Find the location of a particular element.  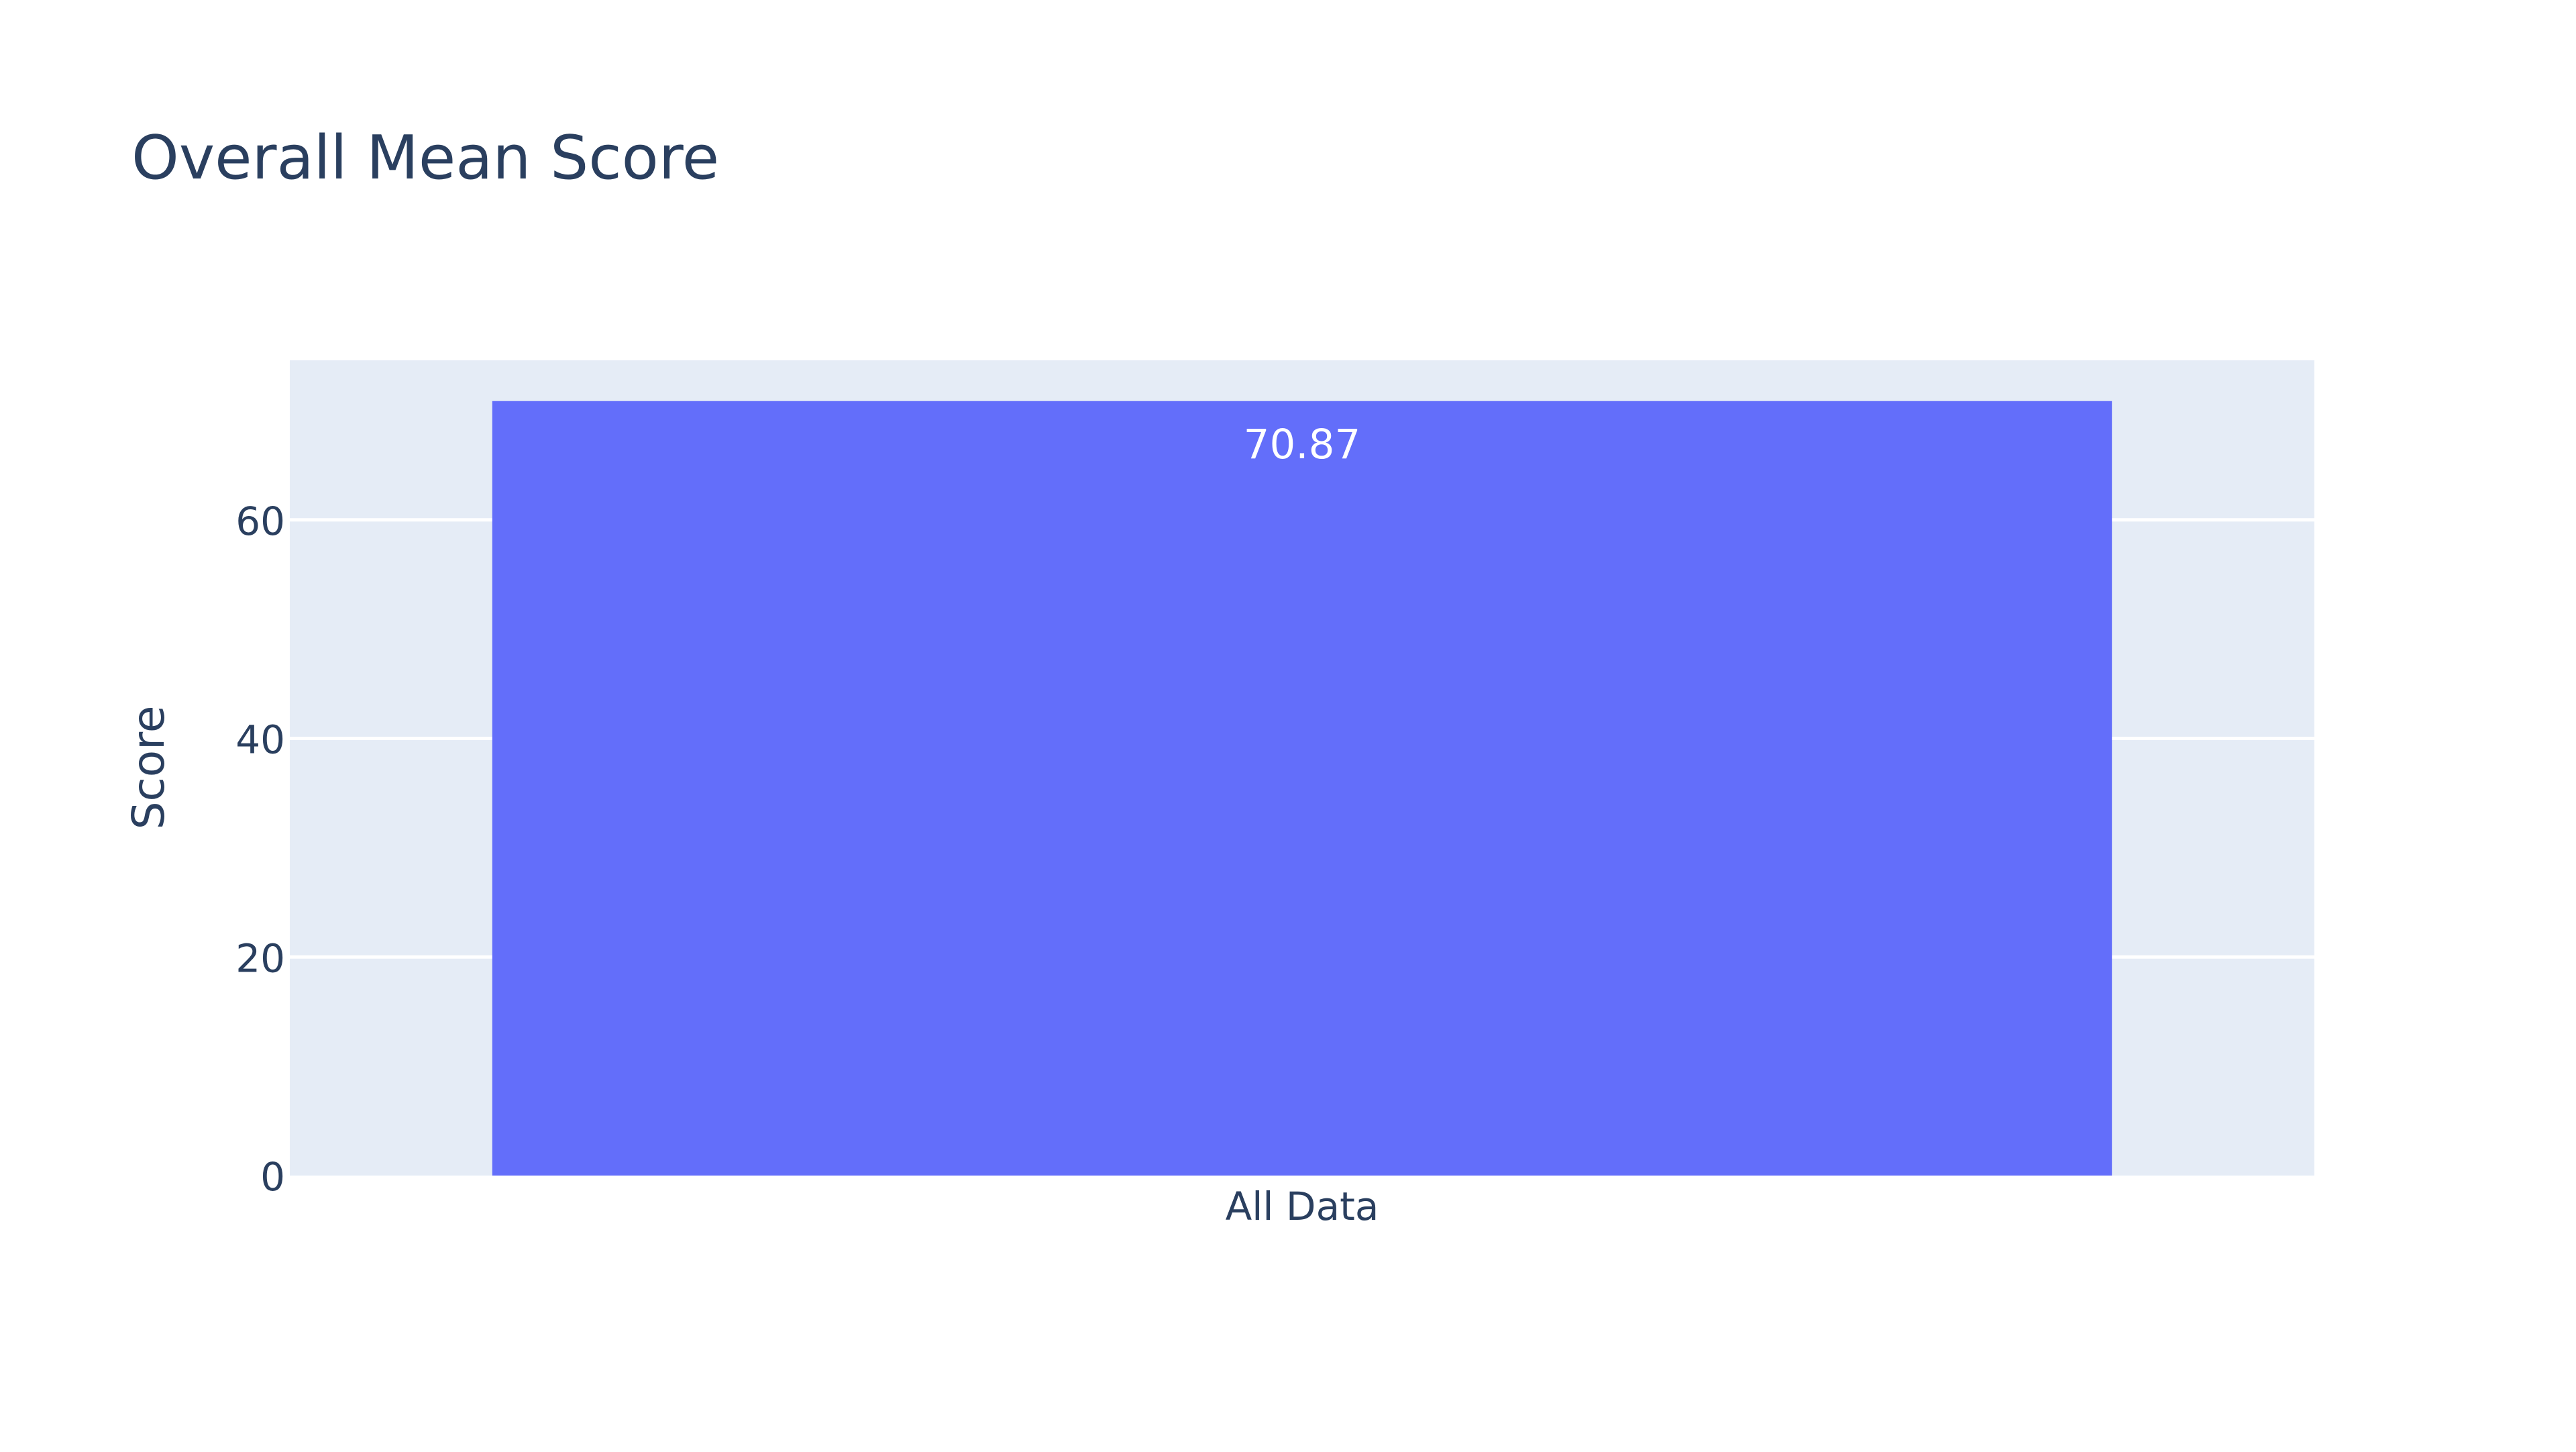

y-tick-labels: 0 20 40 60 is located at coordinates (260, 850).